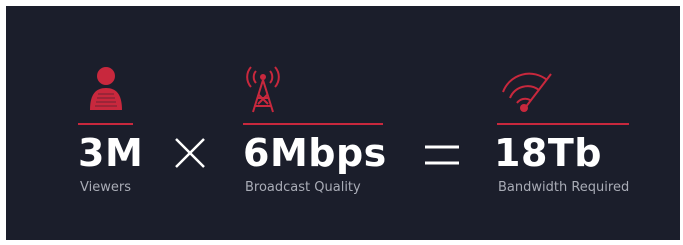  I want to click on viewers-caption: Viewers, so click(105, 187).